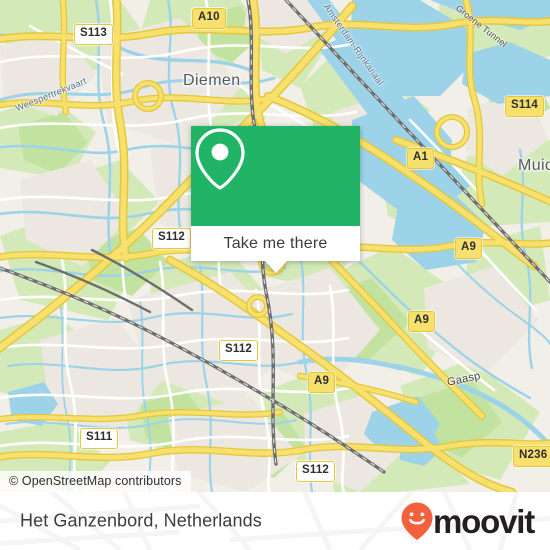 The width and height of the screenshot is (550, 550). What do you see at coordinates (275, 267) in the screenshot?
I see `callout-pointer-tail` at bounding box center [275, 267].